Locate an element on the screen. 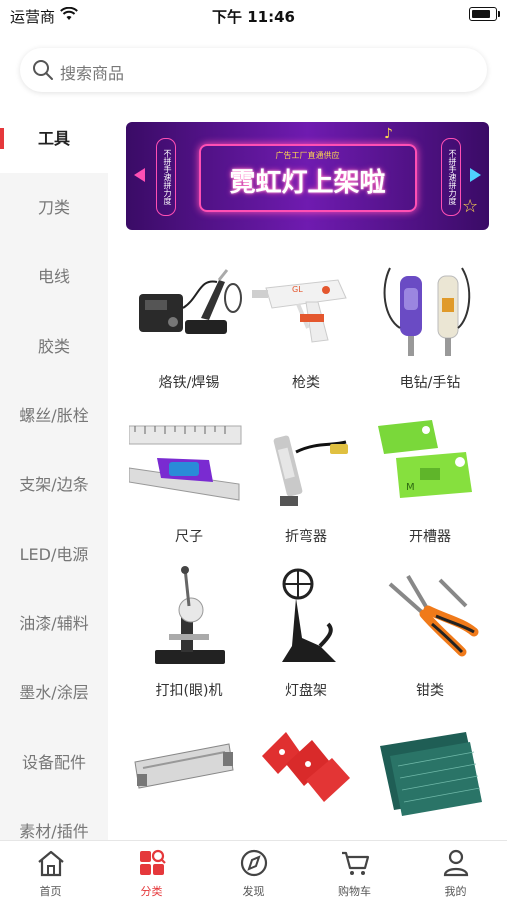  bottom-tab-bar: 首页 分类 发现 购物车 我的 is located at coordinates (253, 870).